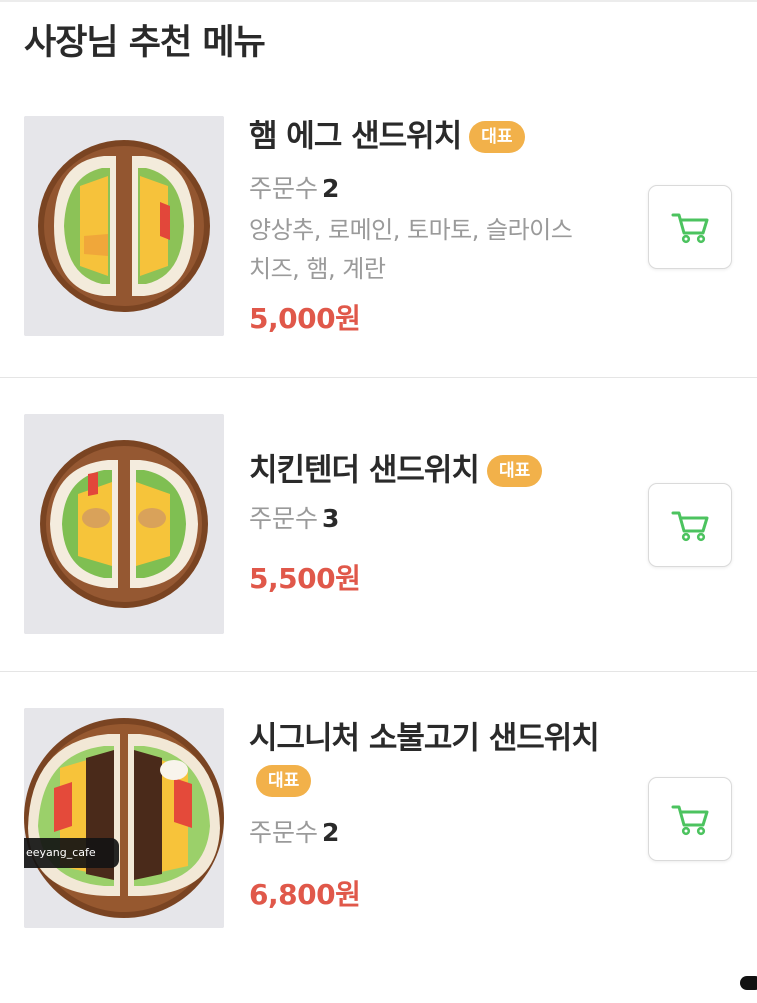 Image resolution: width=757 pixels, height=1003 pixels. I want to click on menu-item-name: 시그니처 소불고기 샌드위치, so click(424, 739).